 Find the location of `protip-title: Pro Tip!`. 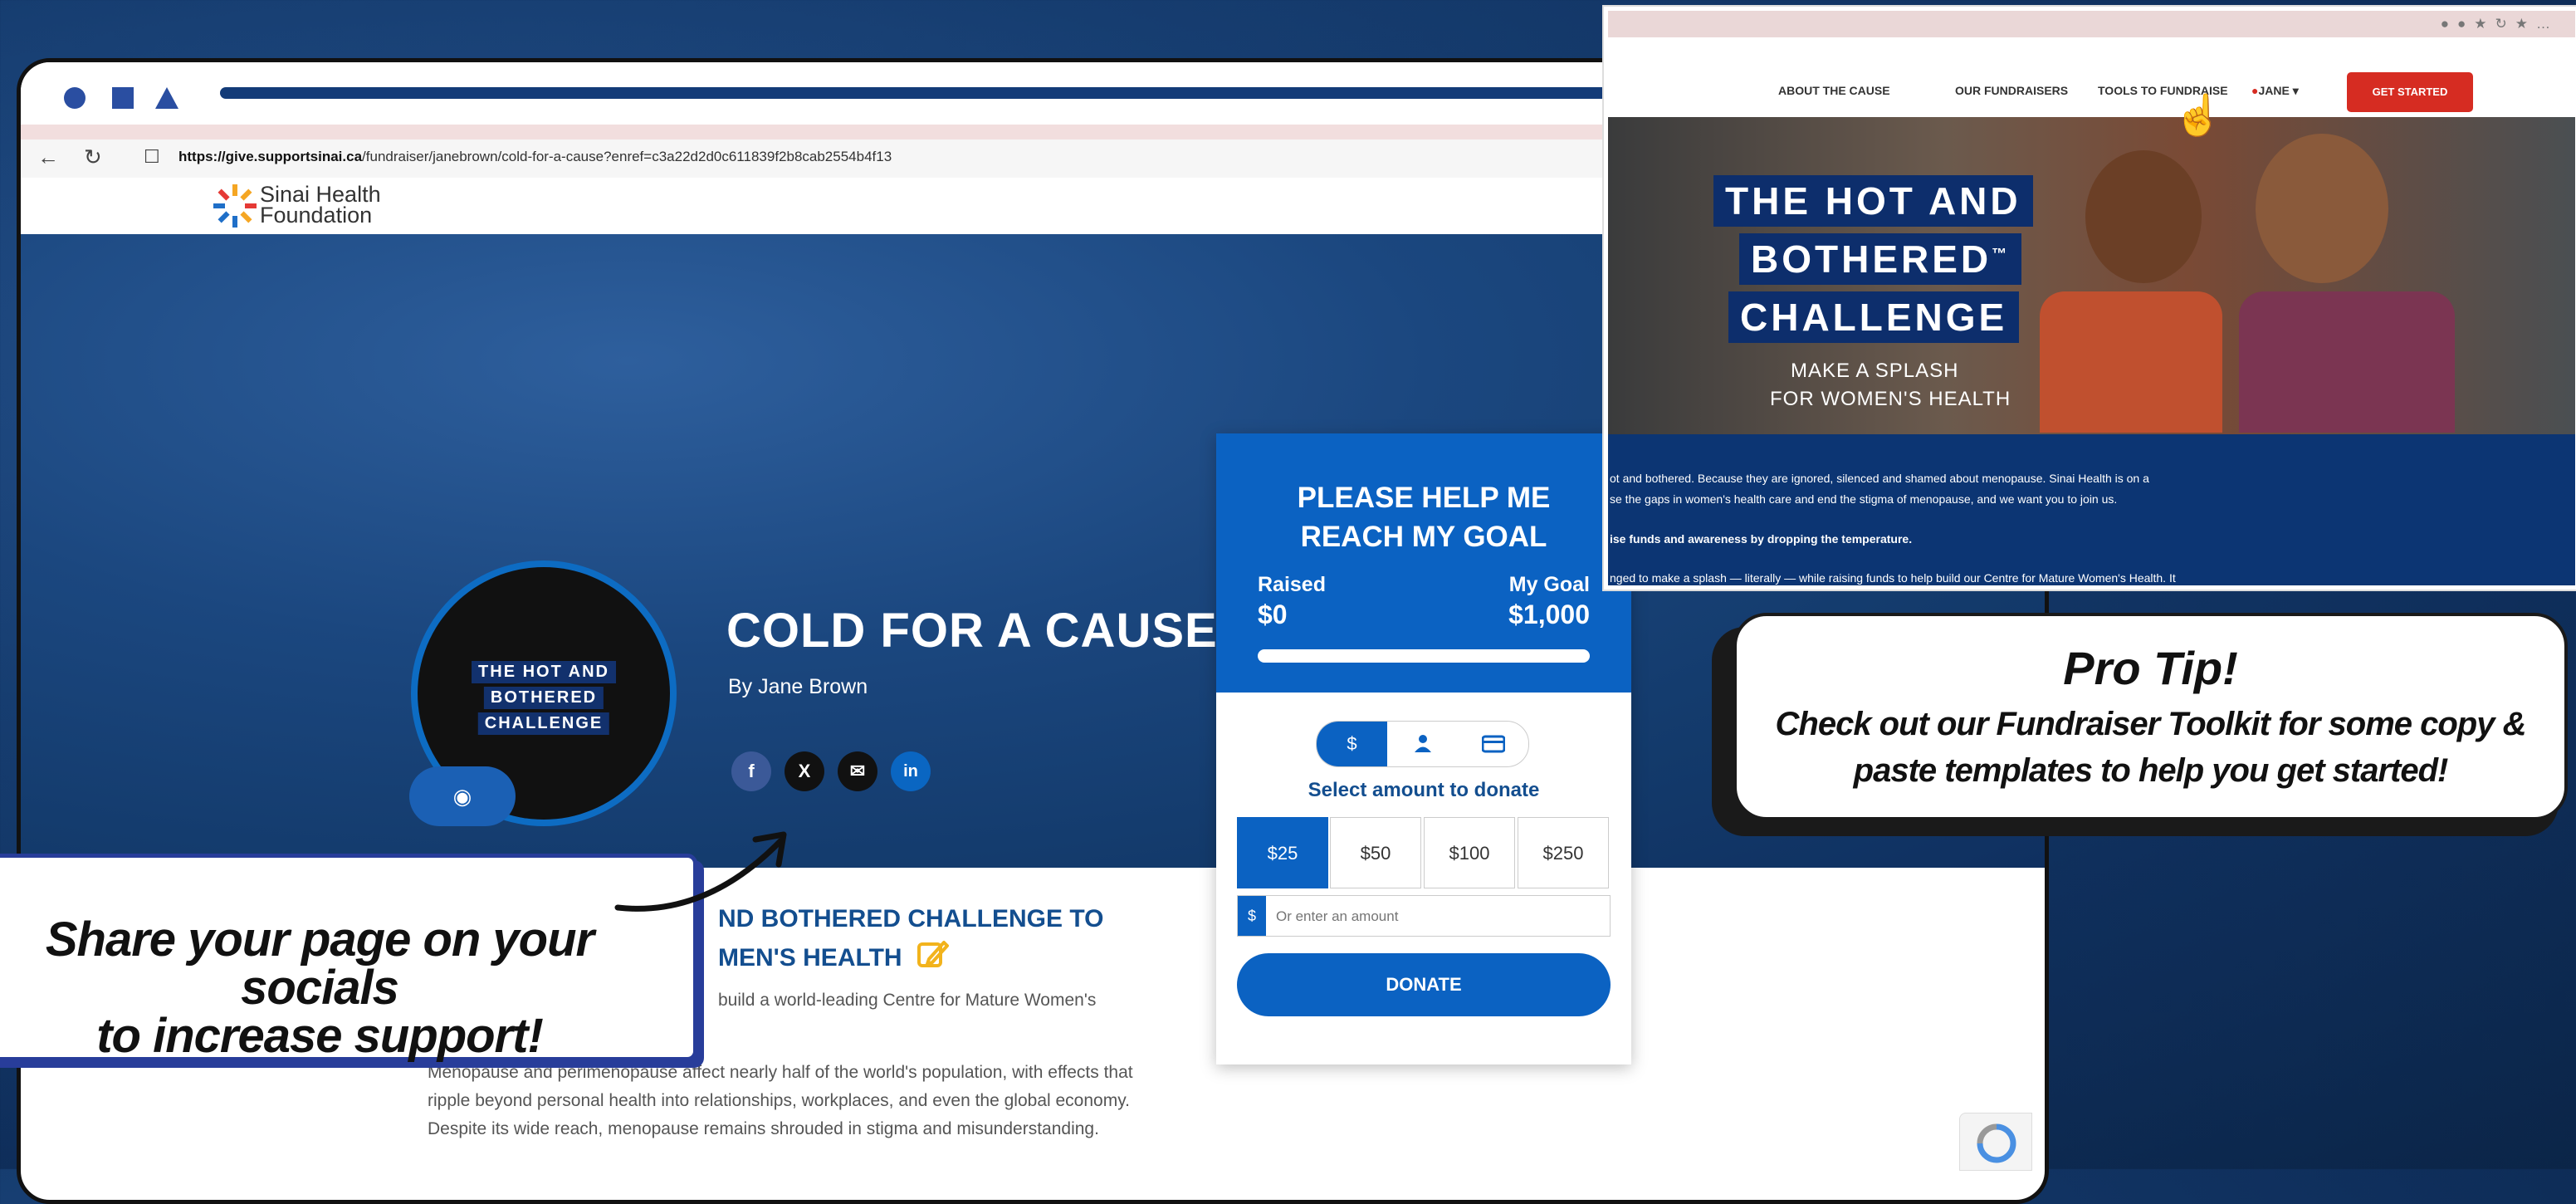

protip-title: Pro Tip! is located at coordinates (2150, 668).